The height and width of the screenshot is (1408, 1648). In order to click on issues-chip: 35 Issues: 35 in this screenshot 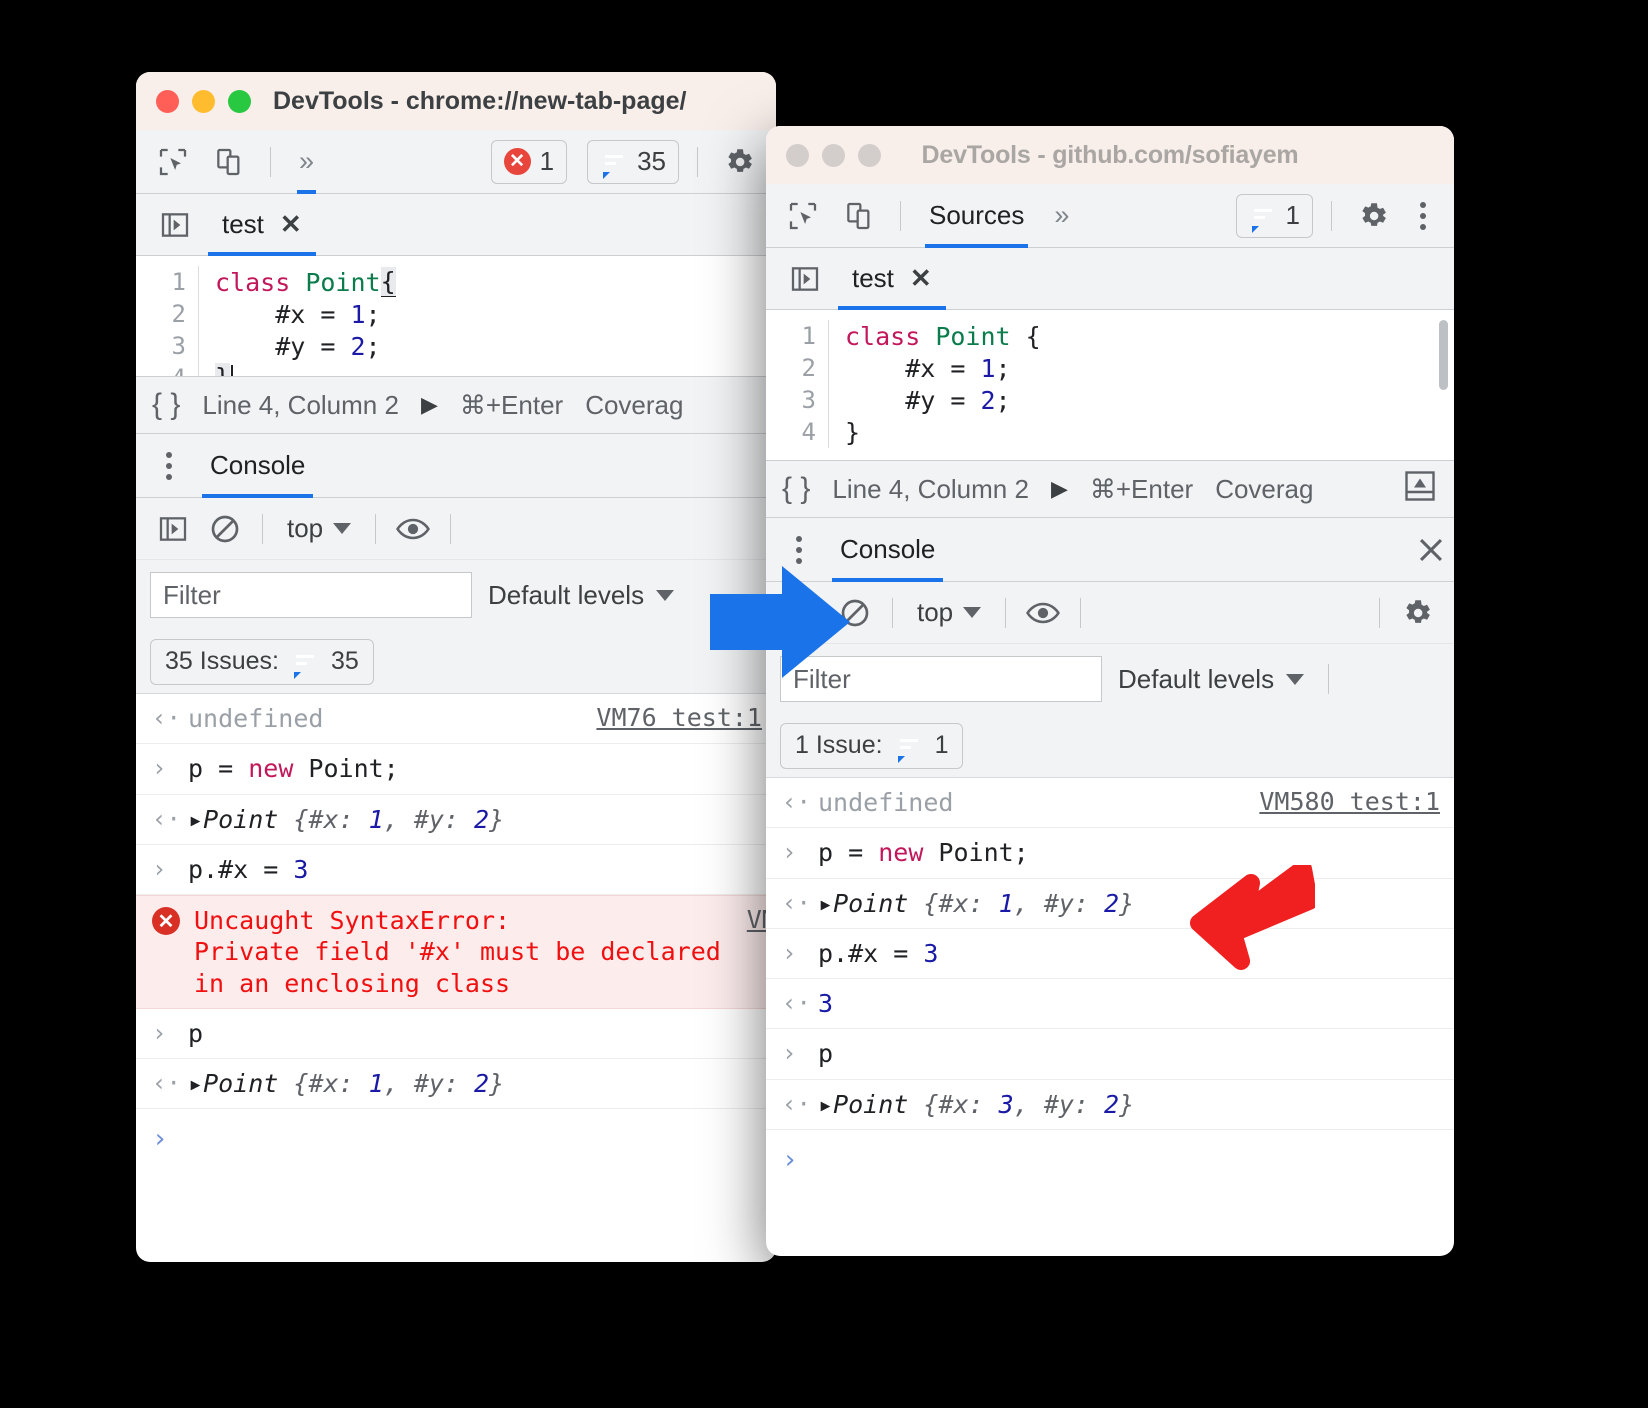, I will do `click(262, 661)`.